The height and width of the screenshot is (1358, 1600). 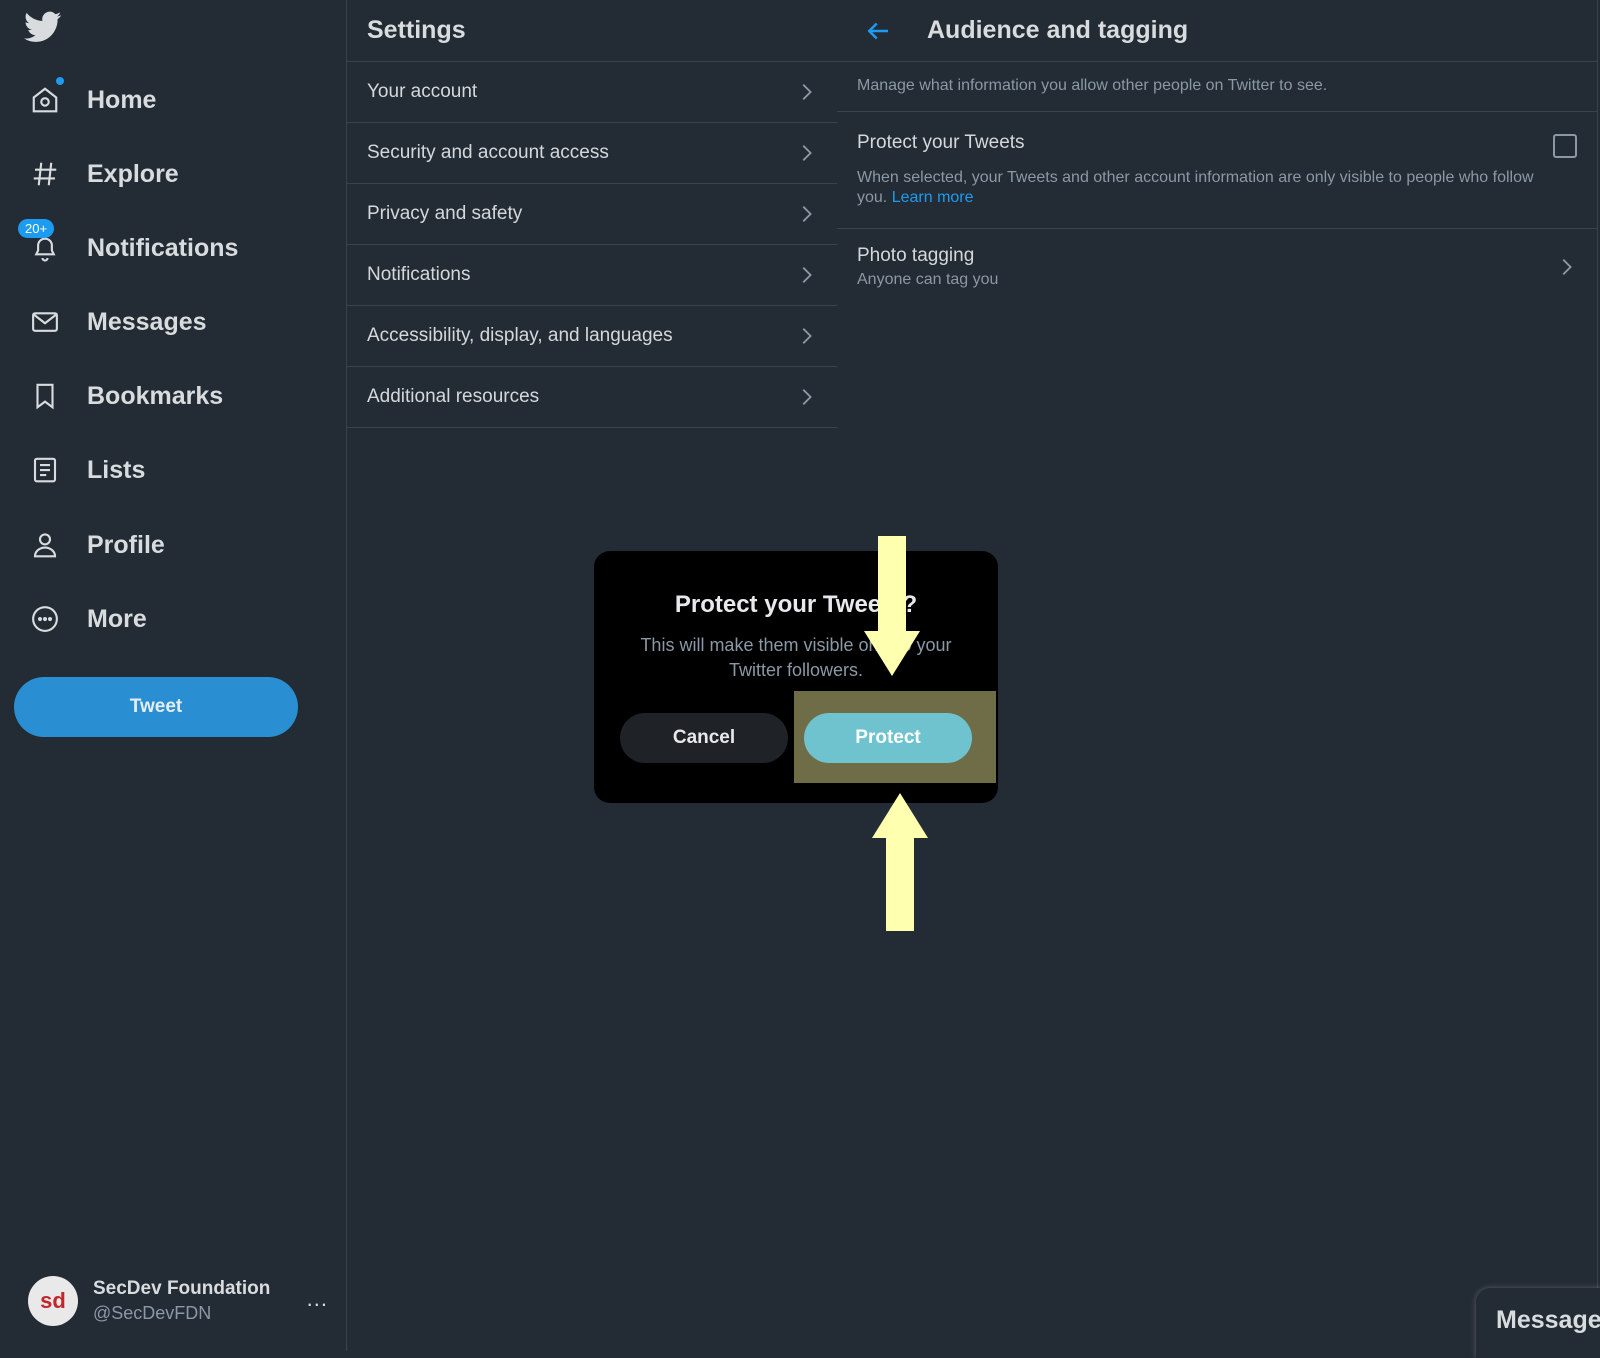 What do you see at coordinates (900, 862) in the screenshot?
I see `up-arrow-annotation` at bounding box center [900, 862].